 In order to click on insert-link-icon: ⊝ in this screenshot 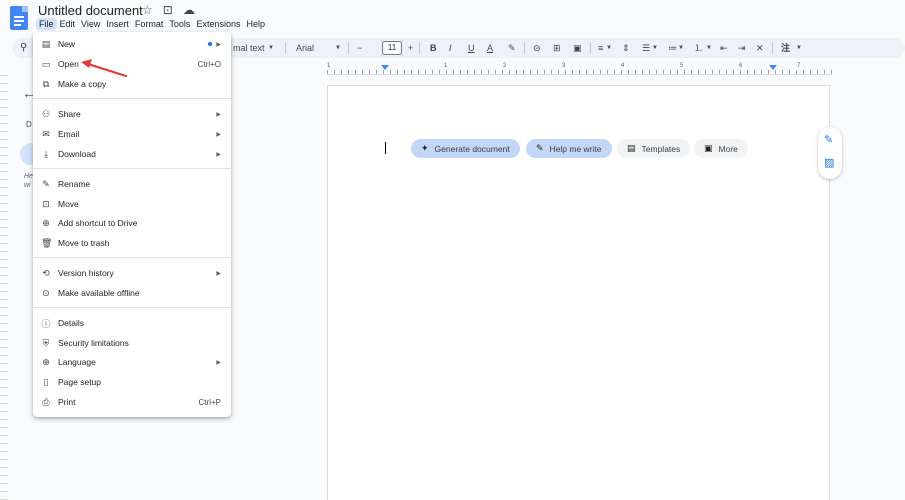, I will do `click(537, 48)`.